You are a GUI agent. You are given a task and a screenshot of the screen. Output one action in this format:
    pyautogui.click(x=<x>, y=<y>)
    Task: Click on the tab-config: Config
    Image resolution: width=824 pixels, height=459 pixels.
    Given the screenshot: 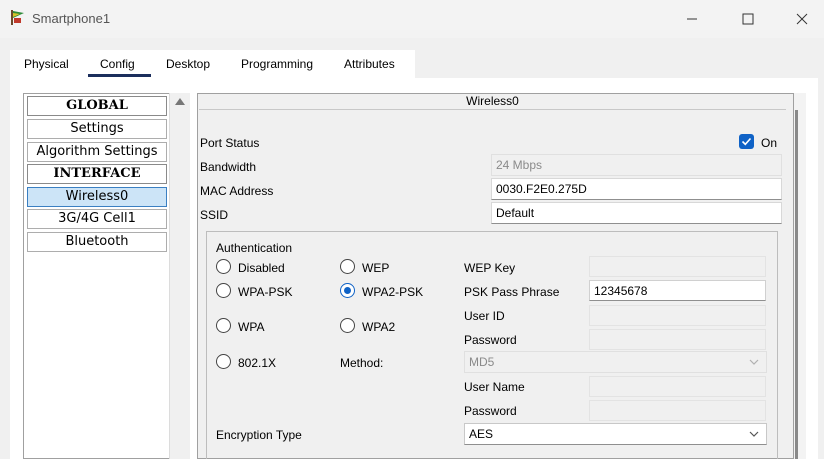 What is the action you would take?
    pyautogui.click(x=117, y=64)
    